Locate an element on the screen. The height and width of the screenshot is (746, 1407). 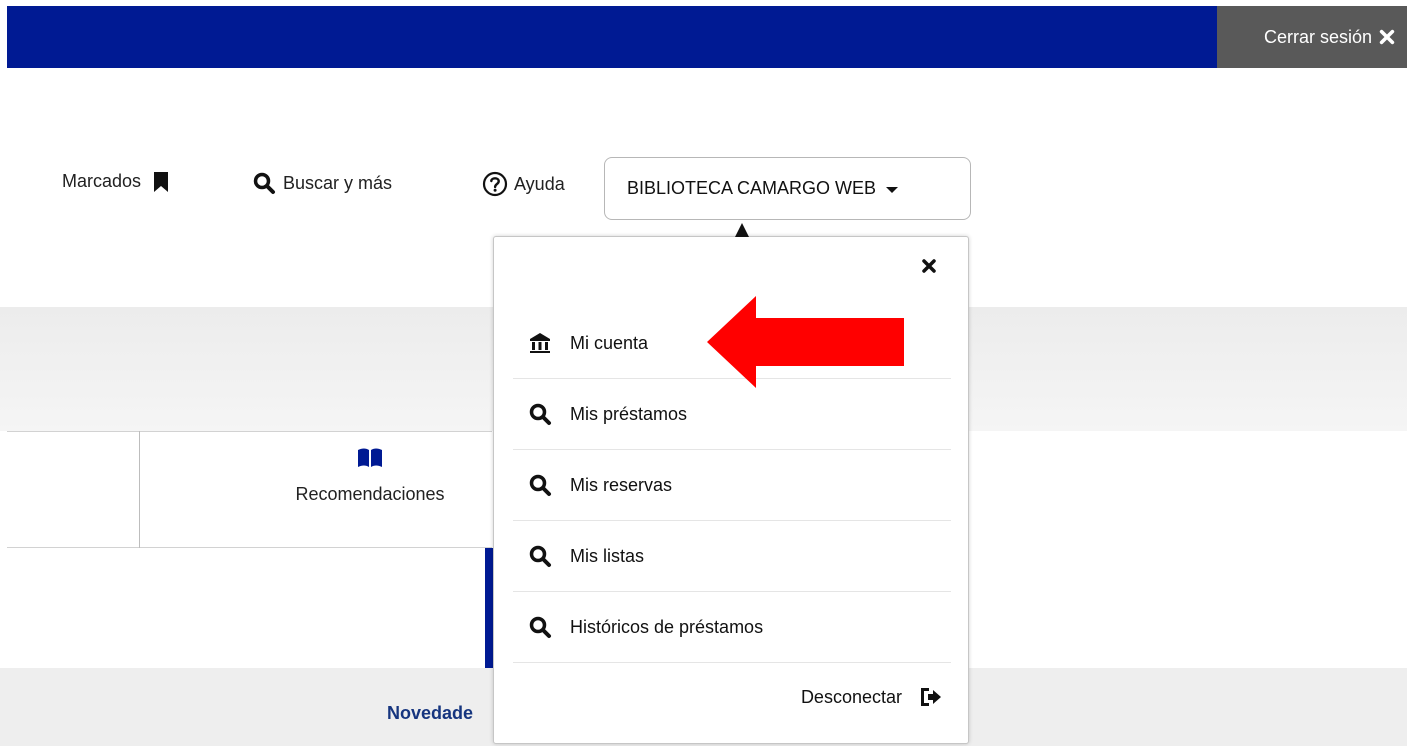
news-link: Novedade is located at coordinates (430, 713).